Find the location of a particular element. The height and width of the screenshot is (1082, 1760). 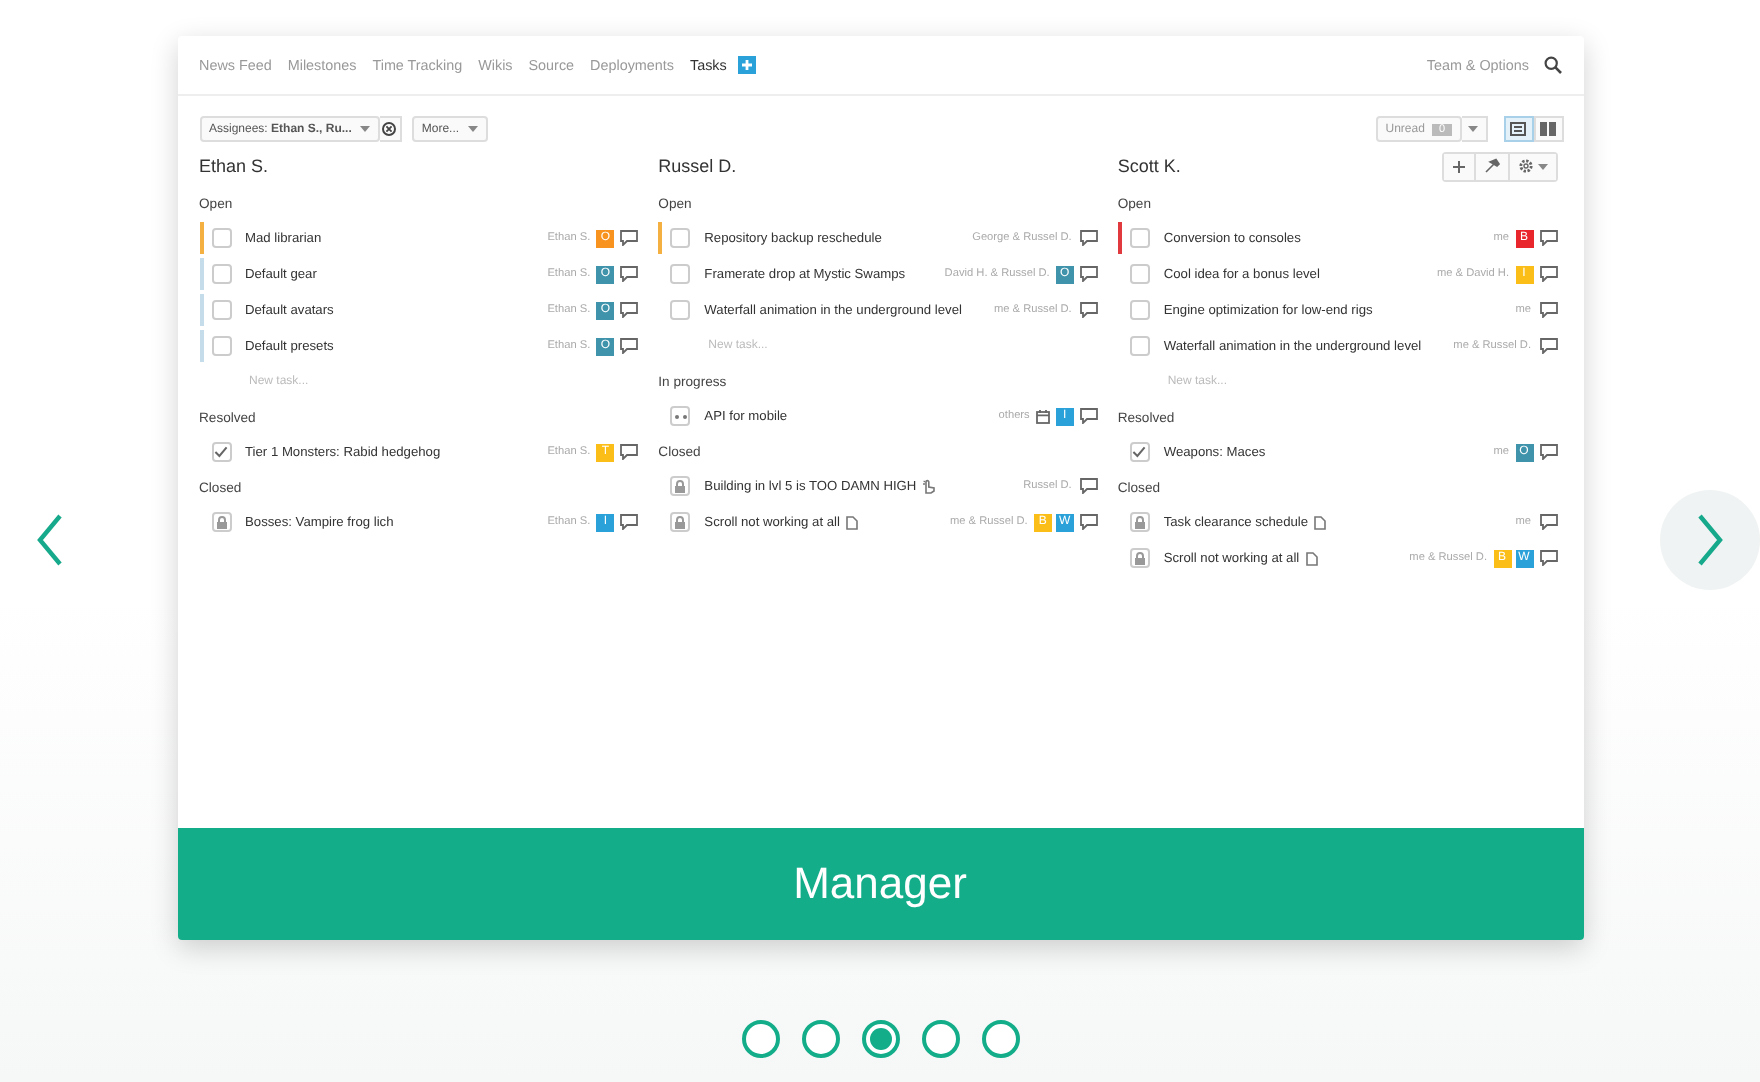

hammer-icon is located at coordinates (1492, 166).